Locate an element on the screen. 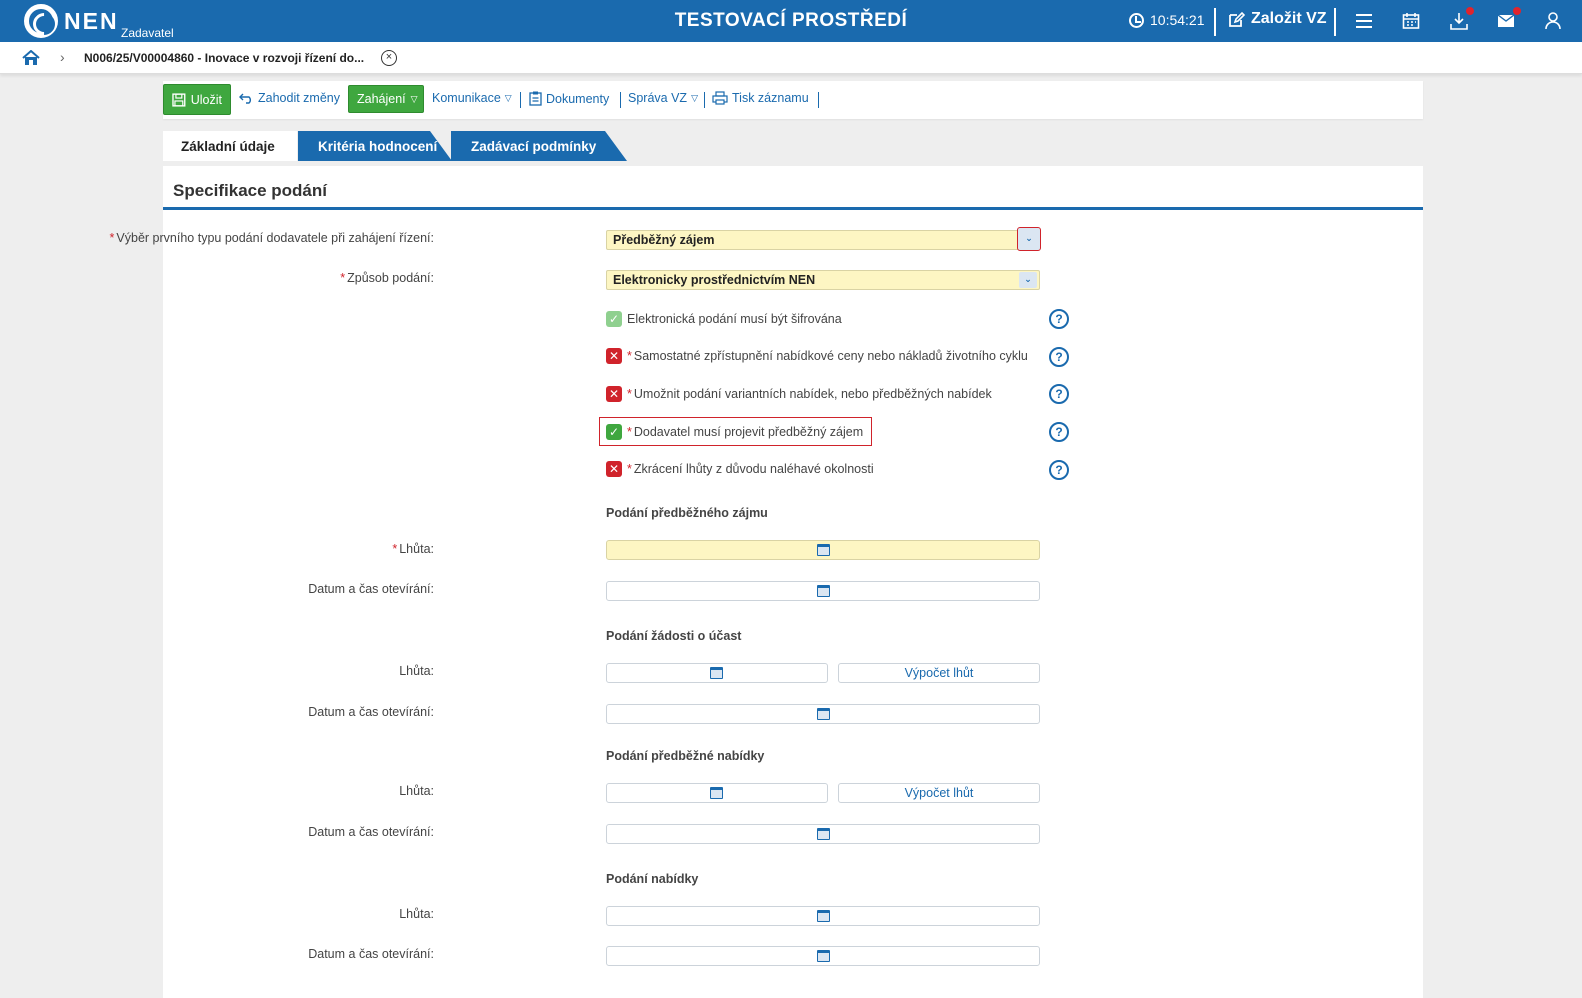 The height and width of the screenshot is (998, 1582). clipboard-icon is located at coordinates (535, 98).